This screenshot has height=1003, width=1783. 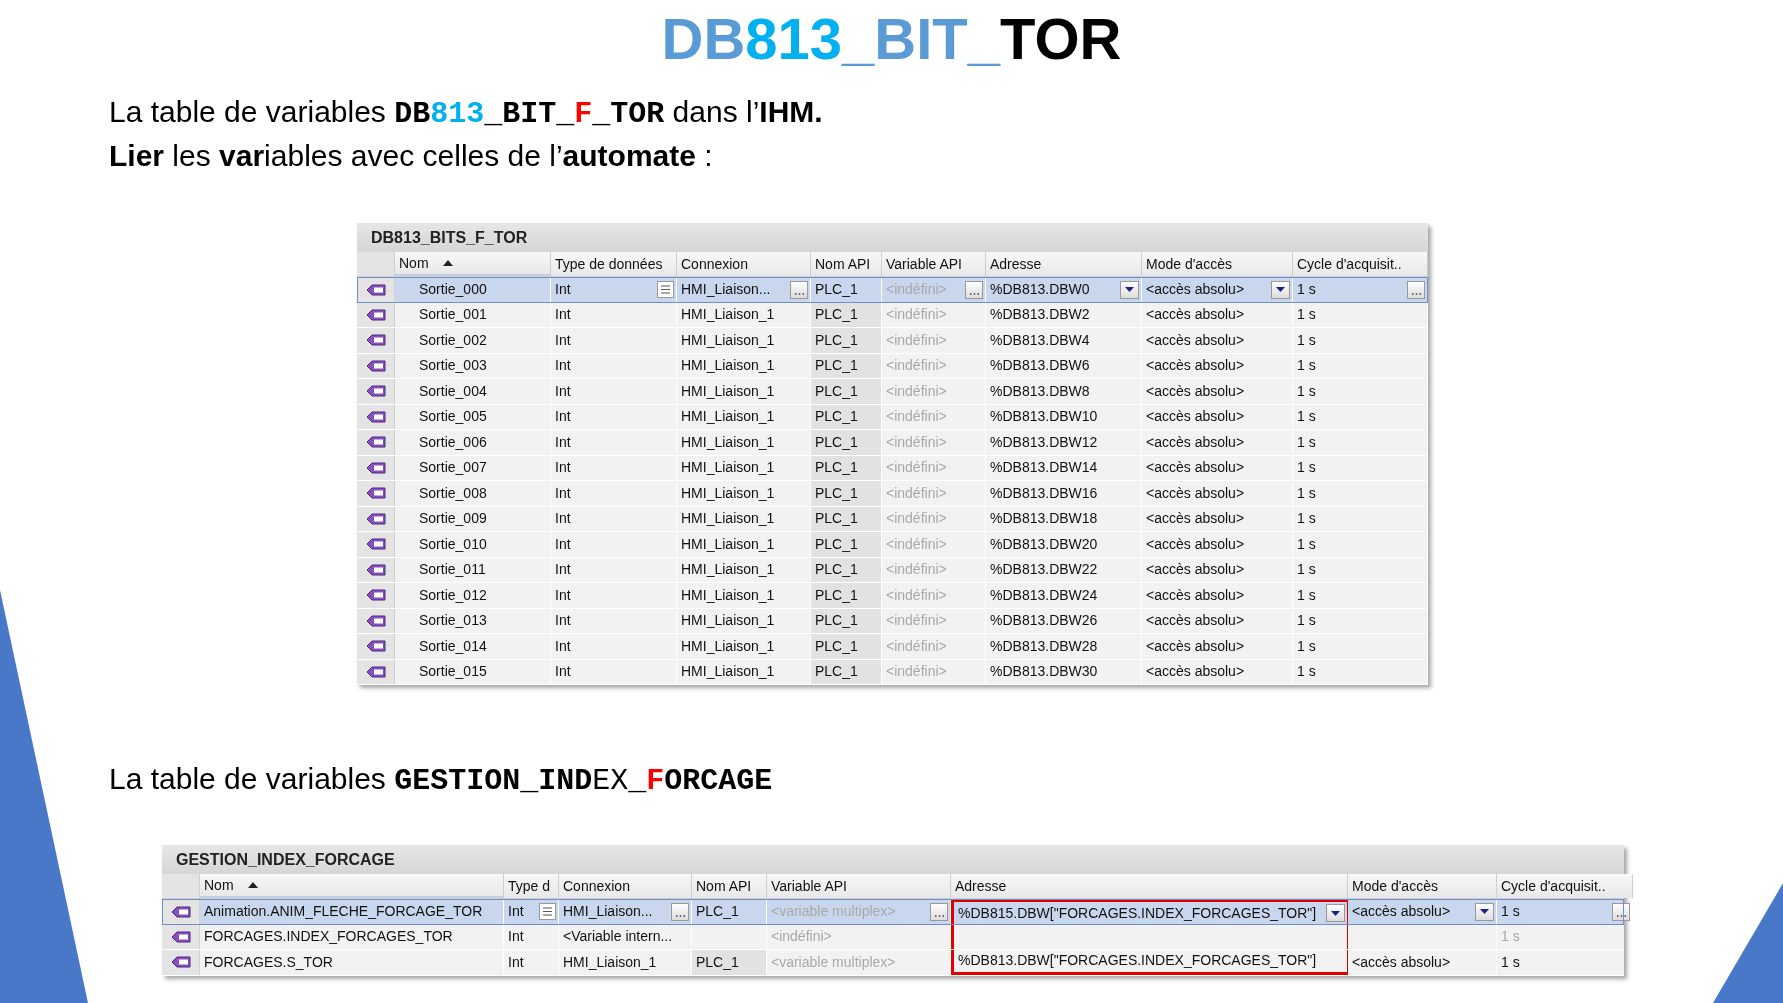 I want to click on sort-ascending-icon, so click(x=447, y=263).